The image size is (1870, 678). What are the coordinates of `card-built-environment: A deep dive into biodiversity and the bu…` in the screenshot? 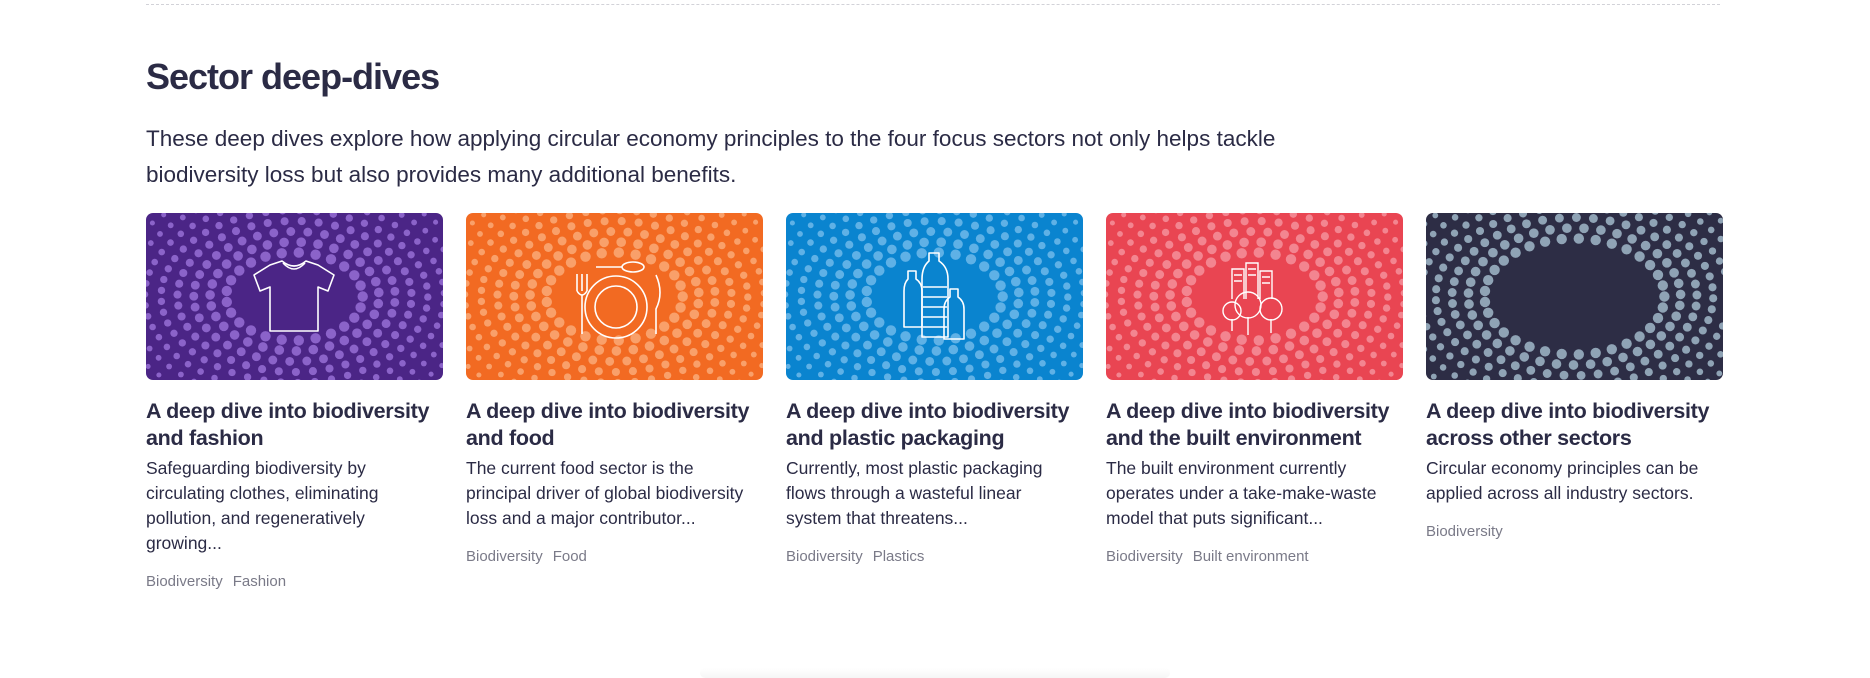 It's located at (1254, 401).